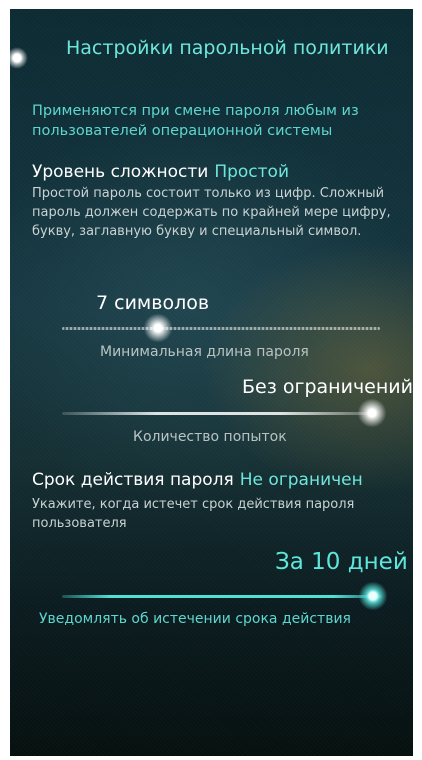 This screenshot has height=760, width=422. Describe the element at coordinates (373, 596) in the screenshot. I see `notify-thumb` at that location.